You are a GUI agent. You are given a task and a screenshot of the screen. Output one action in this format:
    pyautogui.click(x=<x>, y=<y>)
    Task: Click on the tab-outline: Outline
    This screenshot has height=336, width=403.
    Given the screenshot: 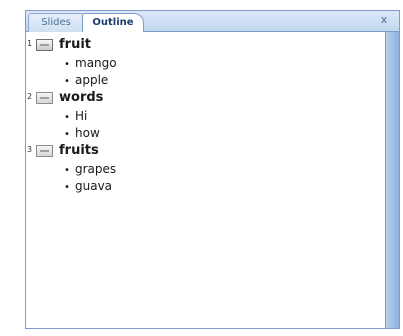 What is the action you would take?
    pyautogui.click(x=113, y=23)
    